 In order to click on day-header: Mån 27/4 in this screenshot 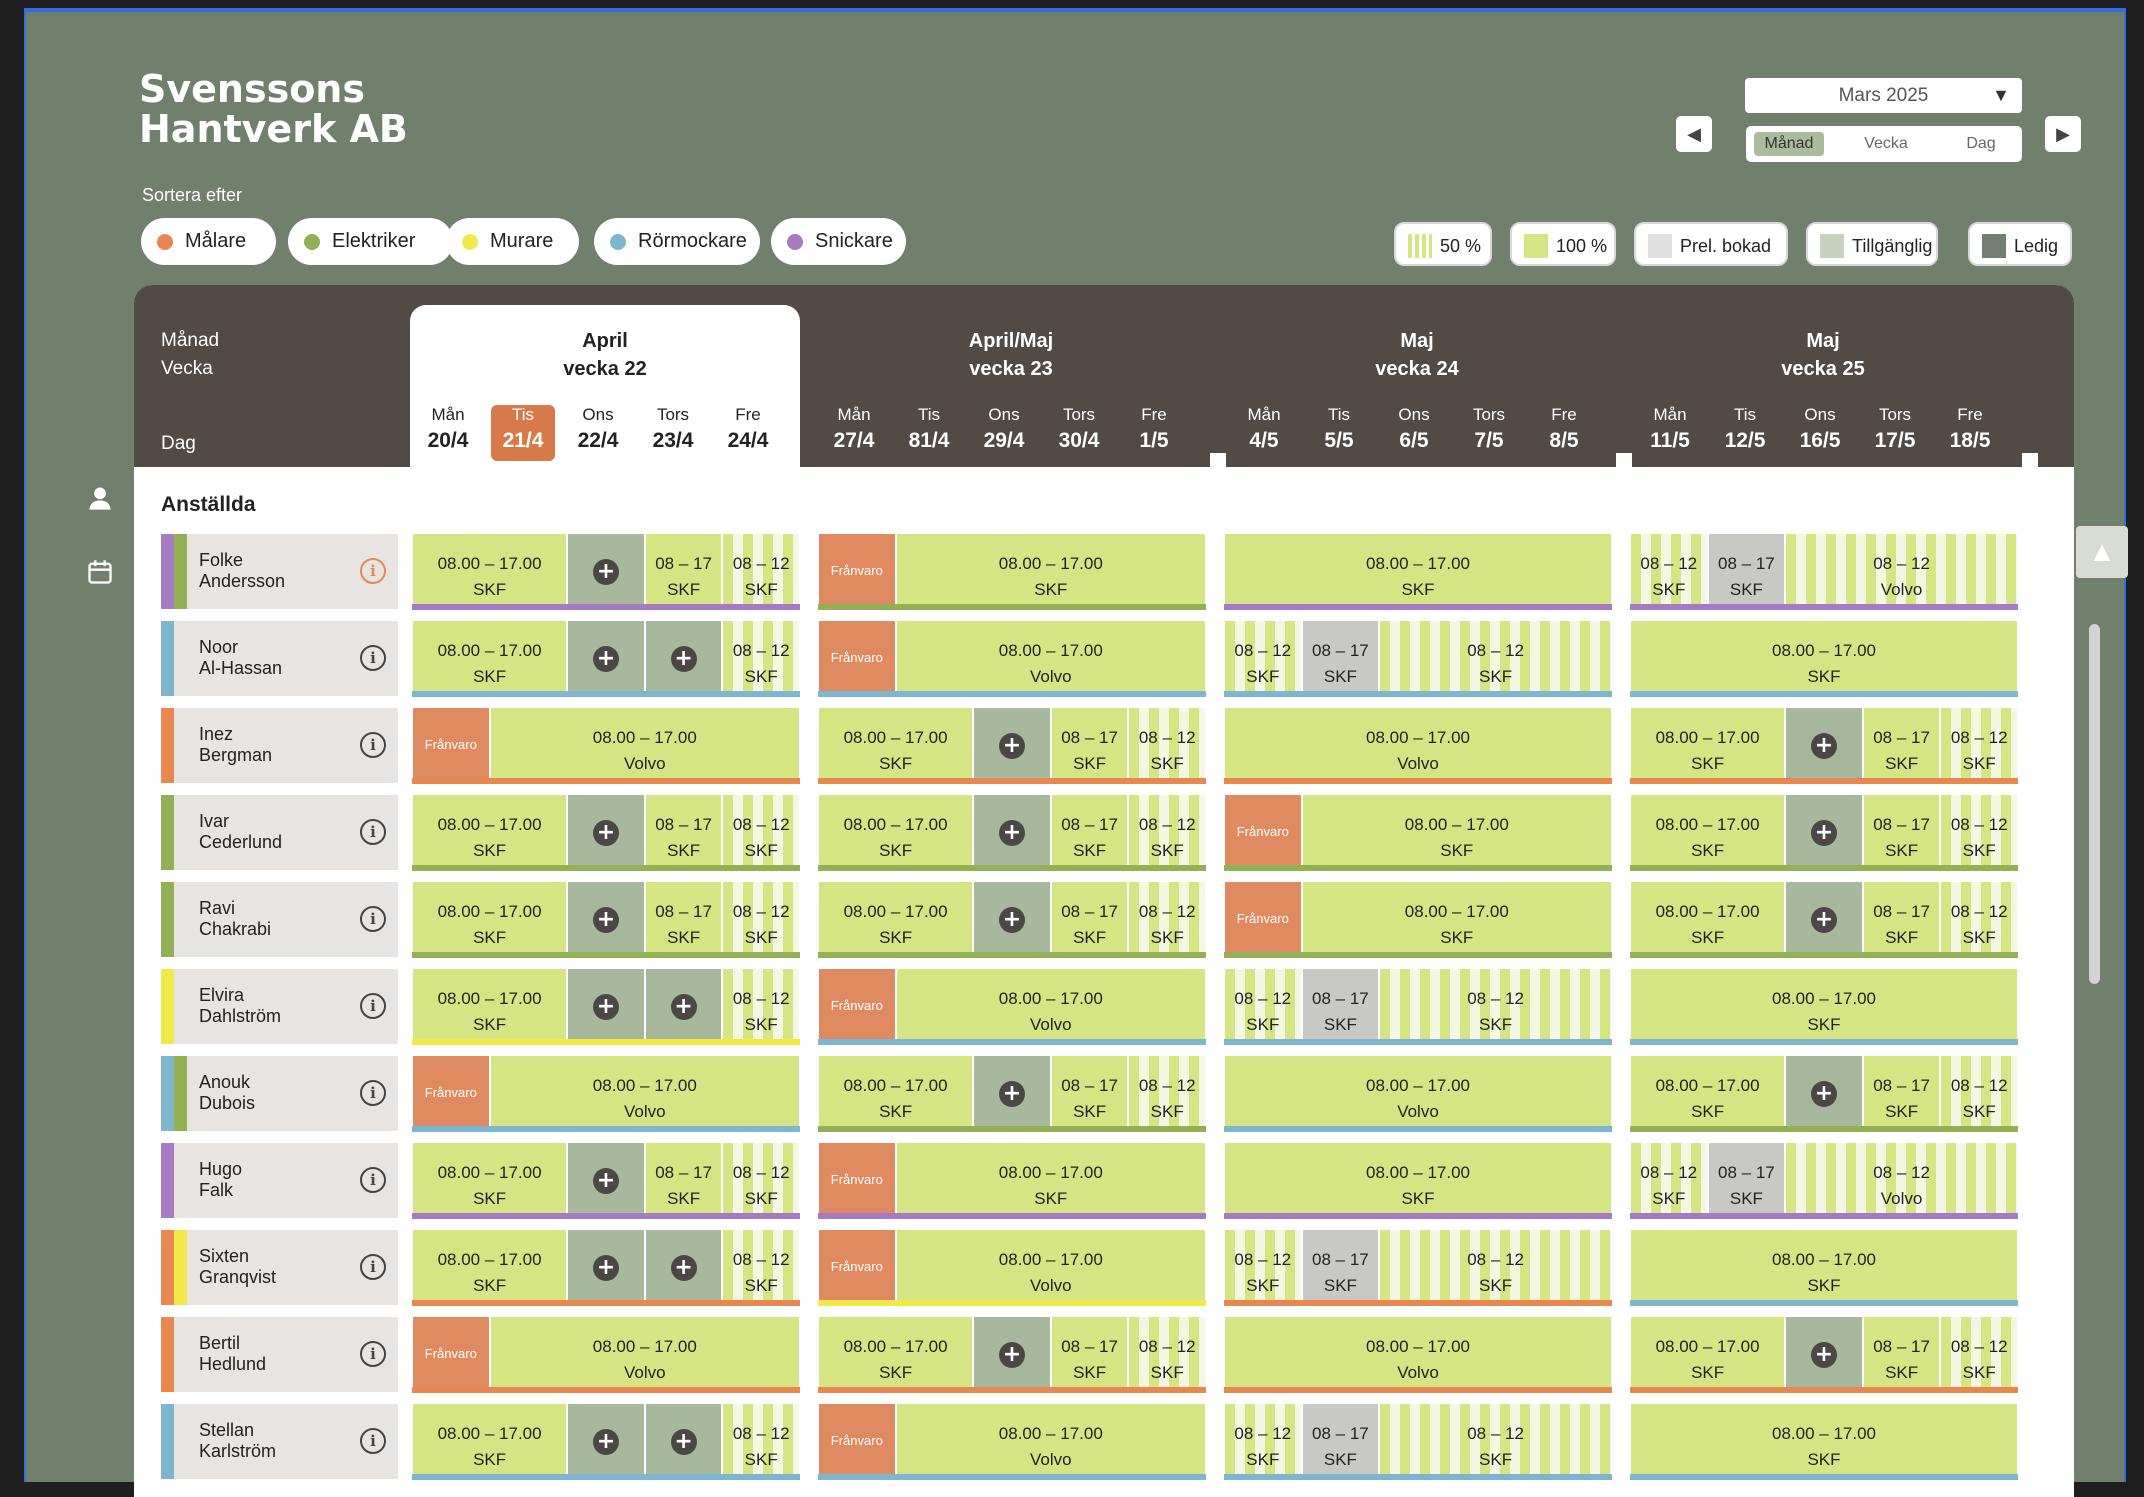, I will do `click(854, 429)`.